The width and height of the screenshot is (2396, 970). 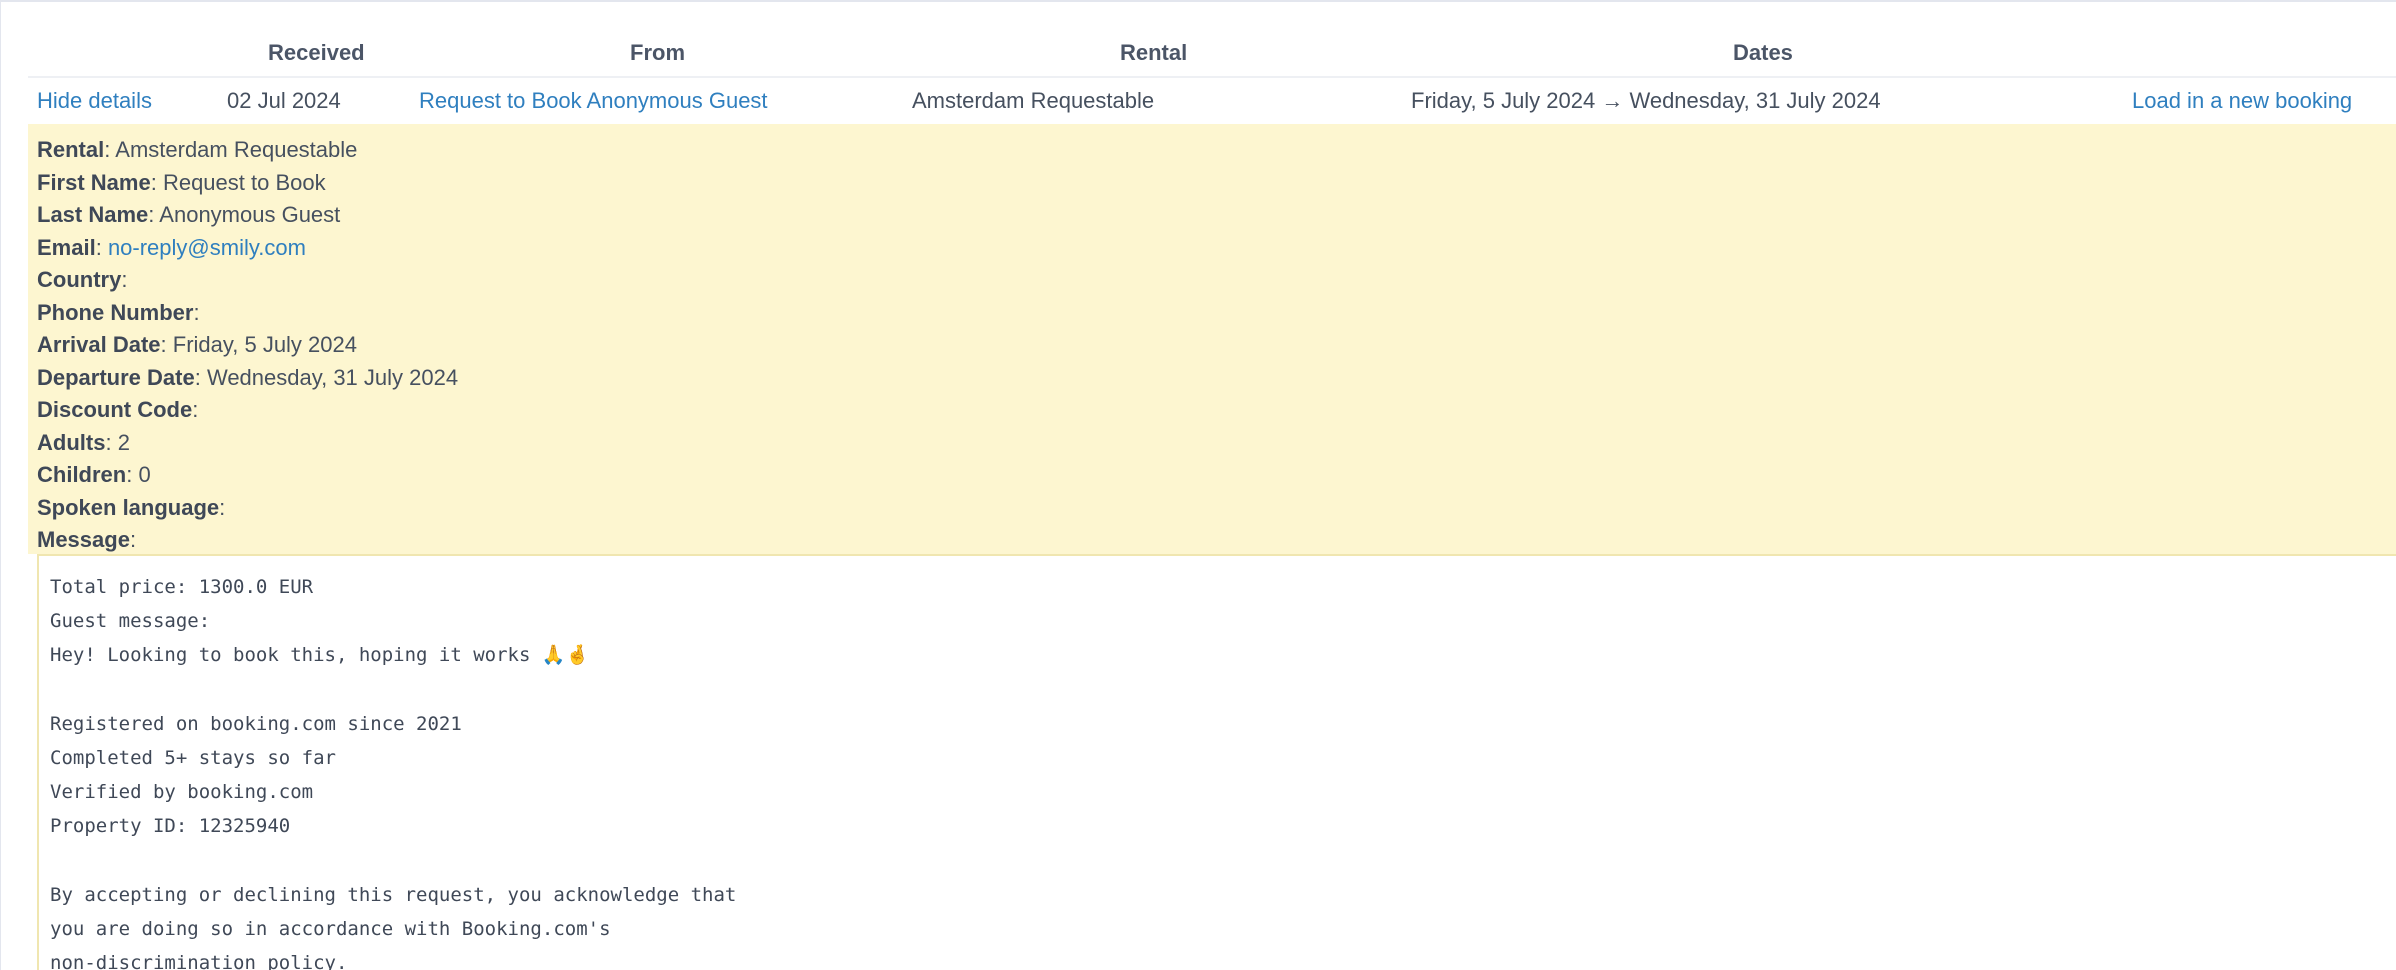 What do you see at coordinates (181, 182) in the screenshot?
I see `detail-first-name: First Name: Request to Book` at bounding box center [181, 182].